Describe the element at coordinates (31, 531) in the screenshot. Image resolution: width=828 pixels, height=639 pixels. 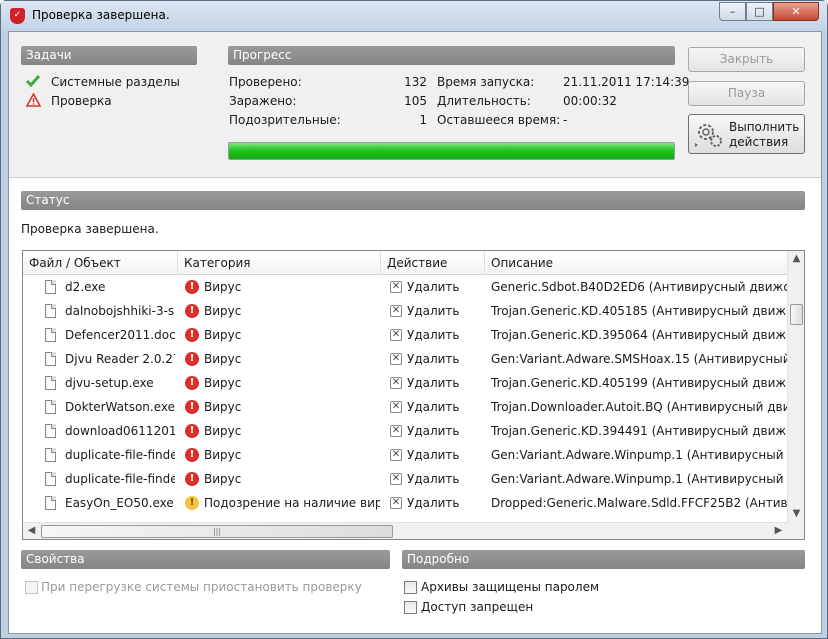
I see `scroll-left-icon: ◀` at that location.